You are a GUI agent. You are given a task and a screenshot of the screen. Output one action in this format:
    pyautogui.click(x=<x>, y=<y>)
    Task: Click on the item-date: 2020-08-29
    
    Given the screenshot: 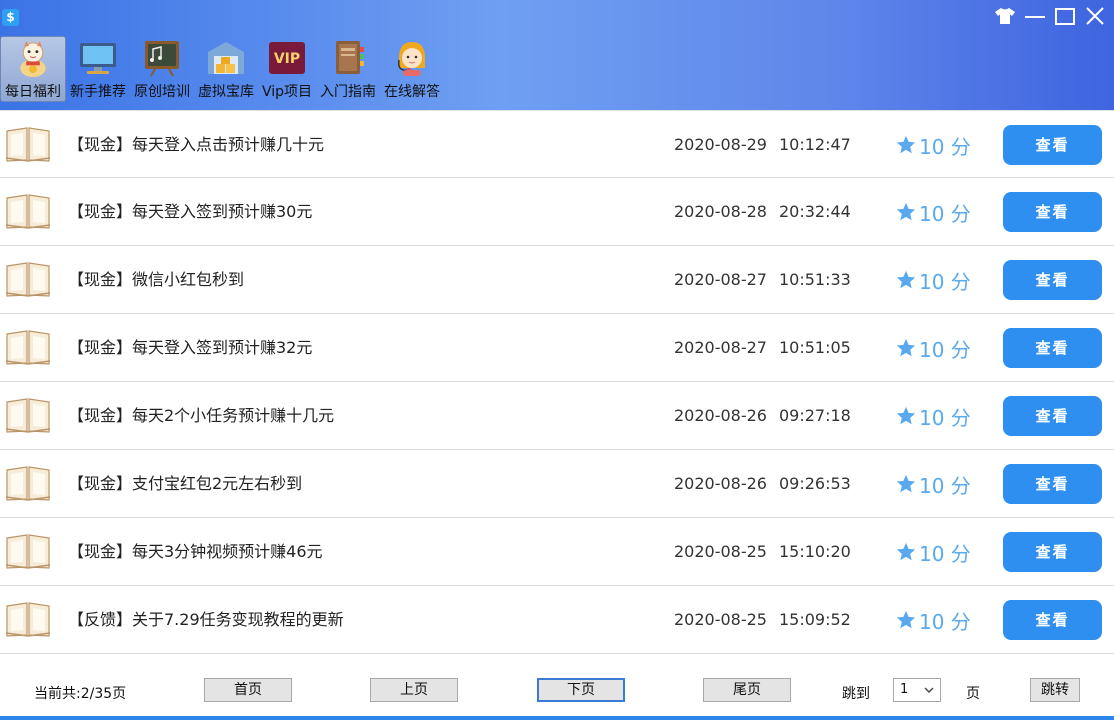 What is the action you would take?
    pyautogui.click(x=720, y=144)
    